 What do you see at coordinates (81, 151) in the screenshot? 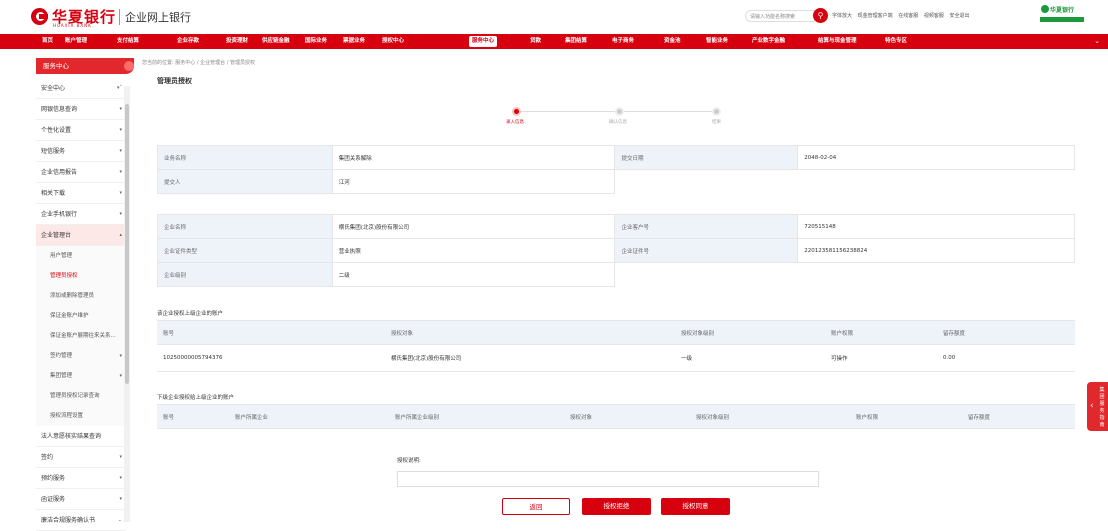
I see `sidebar-item-sms: 短信服务 ▾` at bounding box center [81, 151].